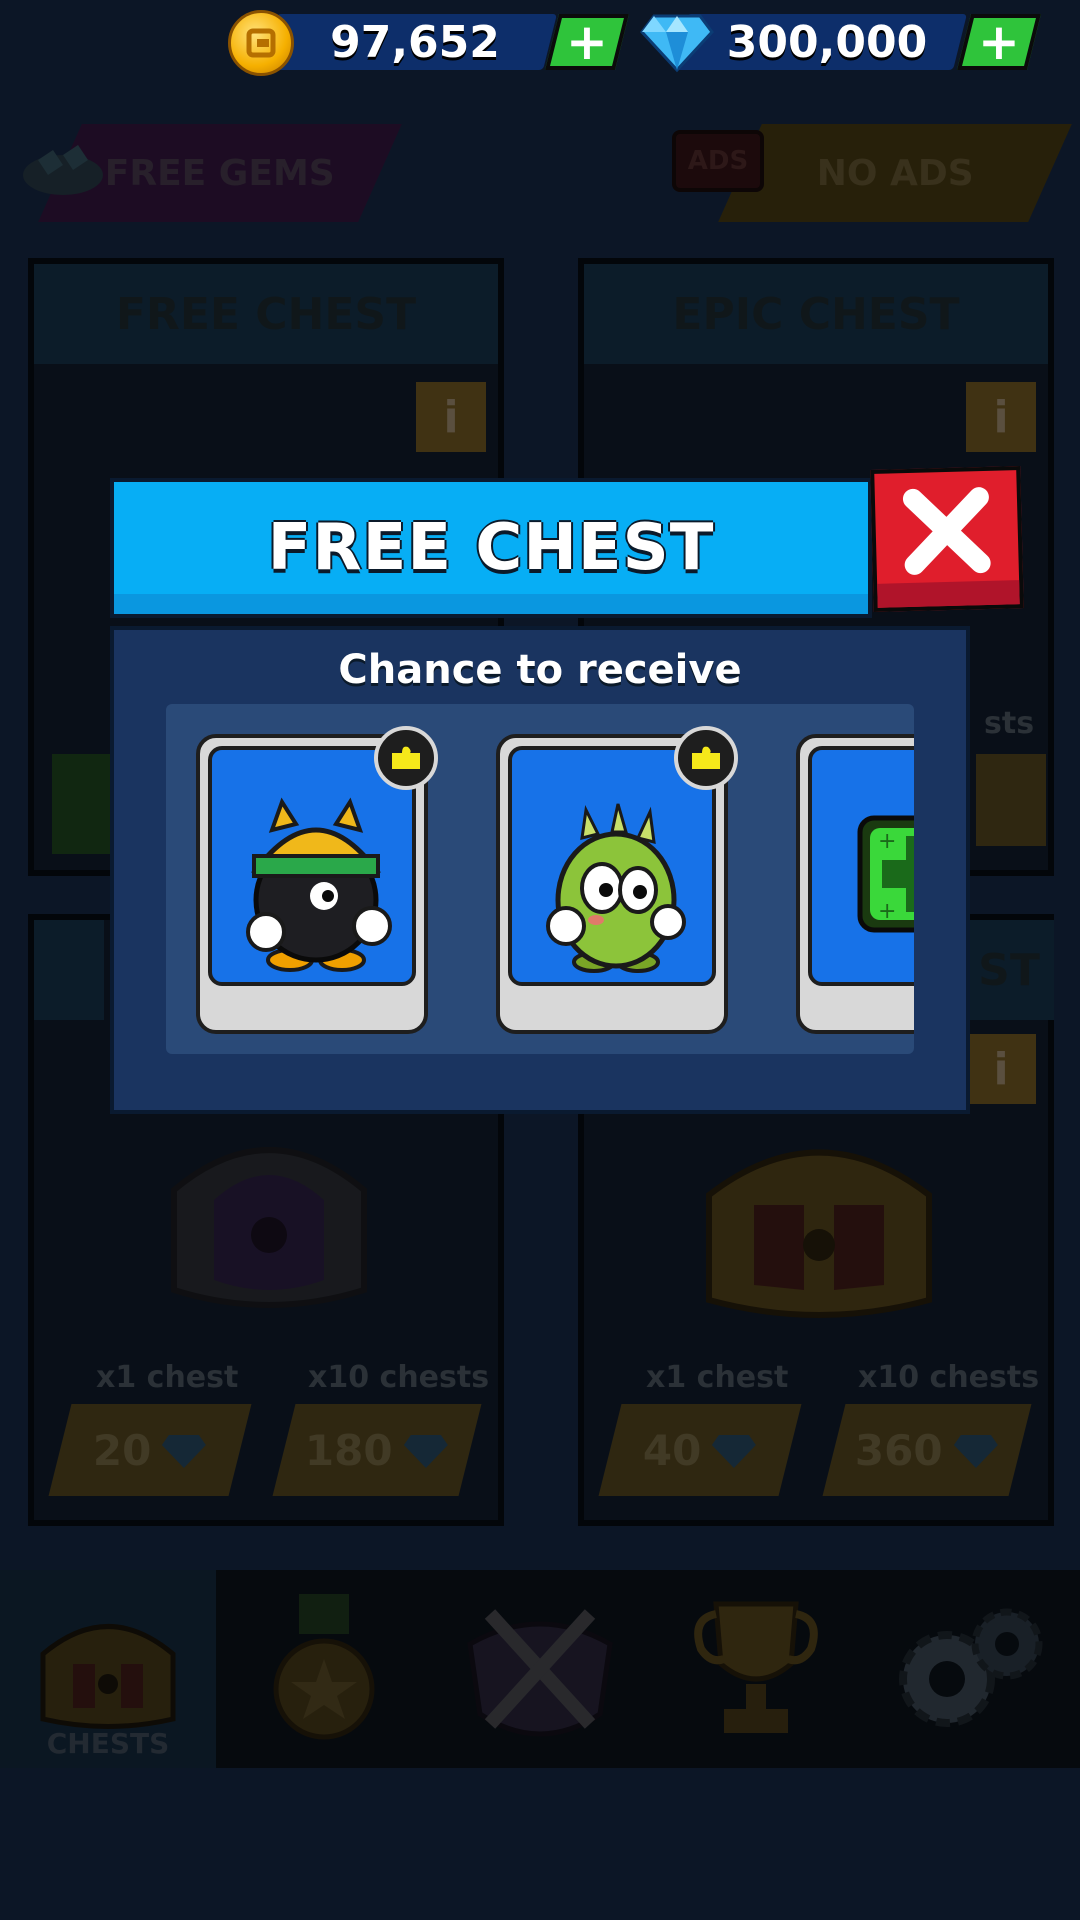  I want to click on modal-title: FREE CHEST, so click(491, 548).